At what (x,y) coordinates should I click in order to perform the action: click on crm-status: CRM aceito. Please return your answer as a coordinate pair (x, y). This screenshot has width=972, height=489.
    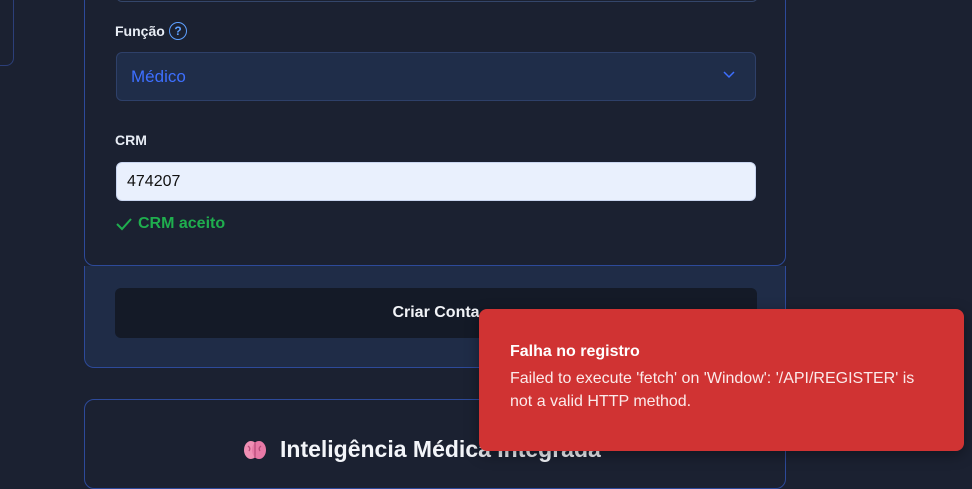
    Looking at the image, I should click on (170, 224).